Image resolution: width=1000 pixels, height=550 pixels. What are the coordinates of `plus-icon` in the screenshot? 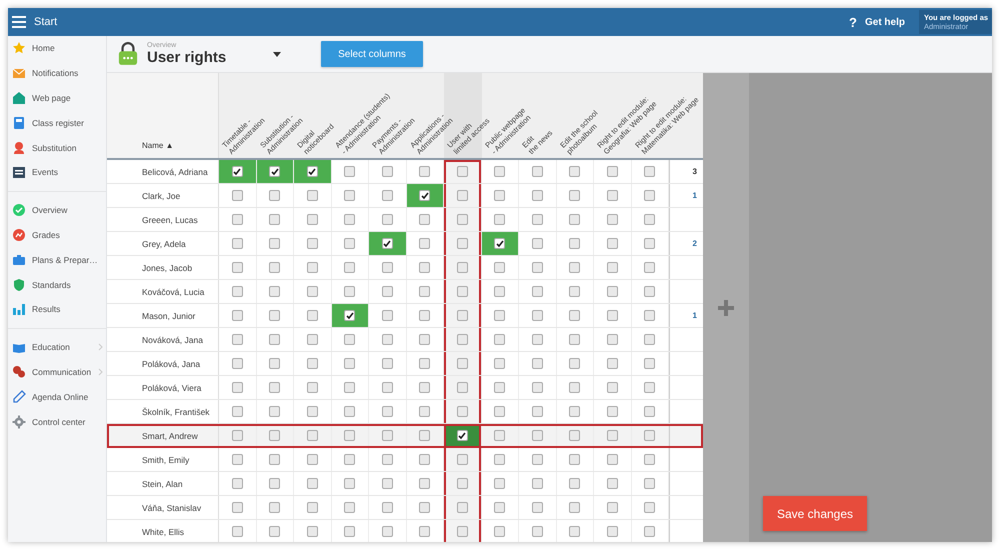 It's located at (726, 308).